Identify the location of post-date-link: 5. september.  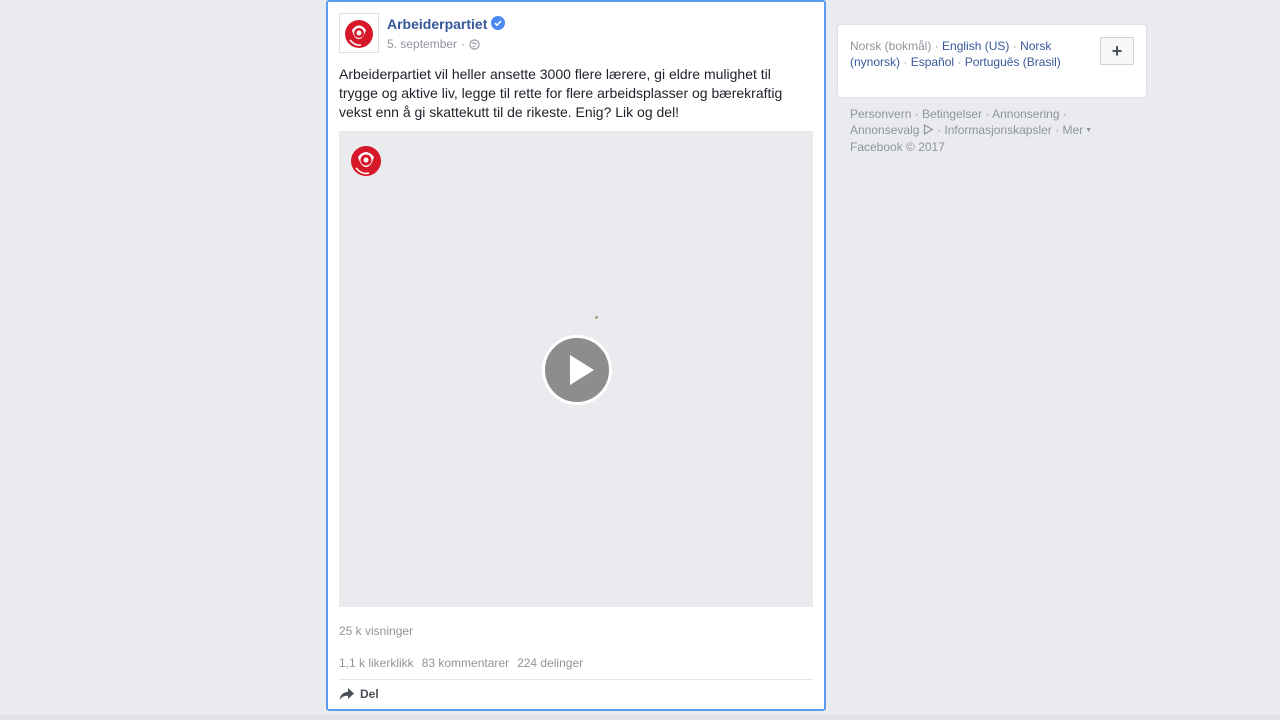
(422, 44).